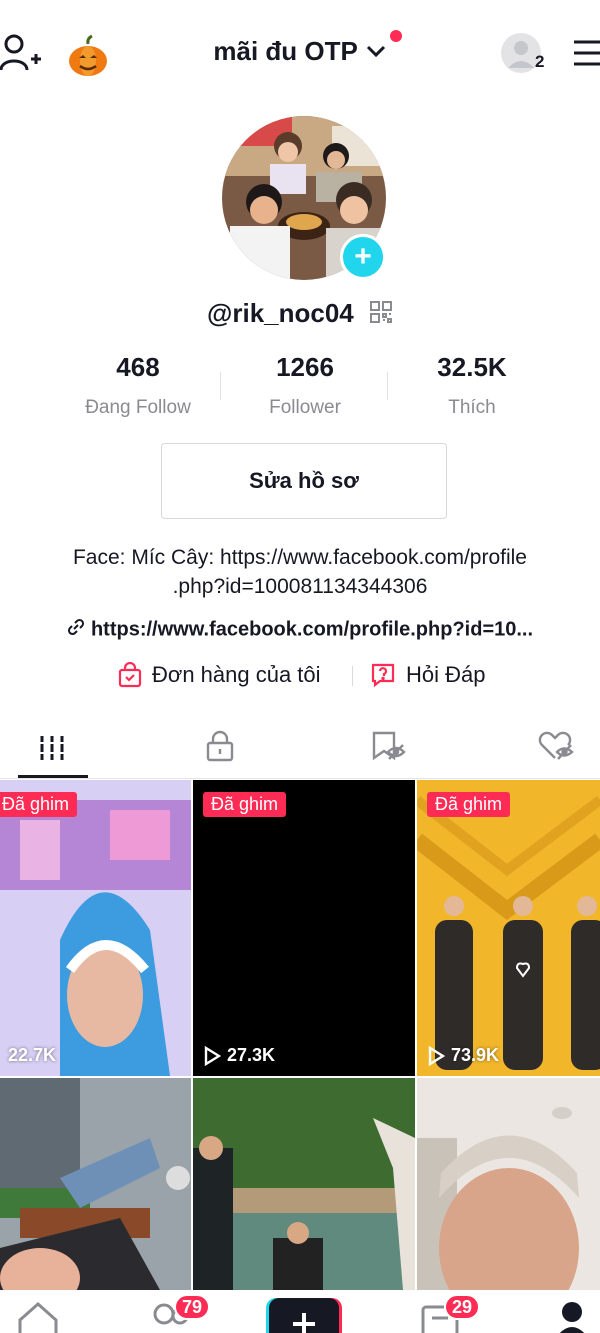 The height and width of the screenshot is (1333, 600). Describe the element at coordinates (300, 748) in the screenshot. I see `content-tabs` at that location.